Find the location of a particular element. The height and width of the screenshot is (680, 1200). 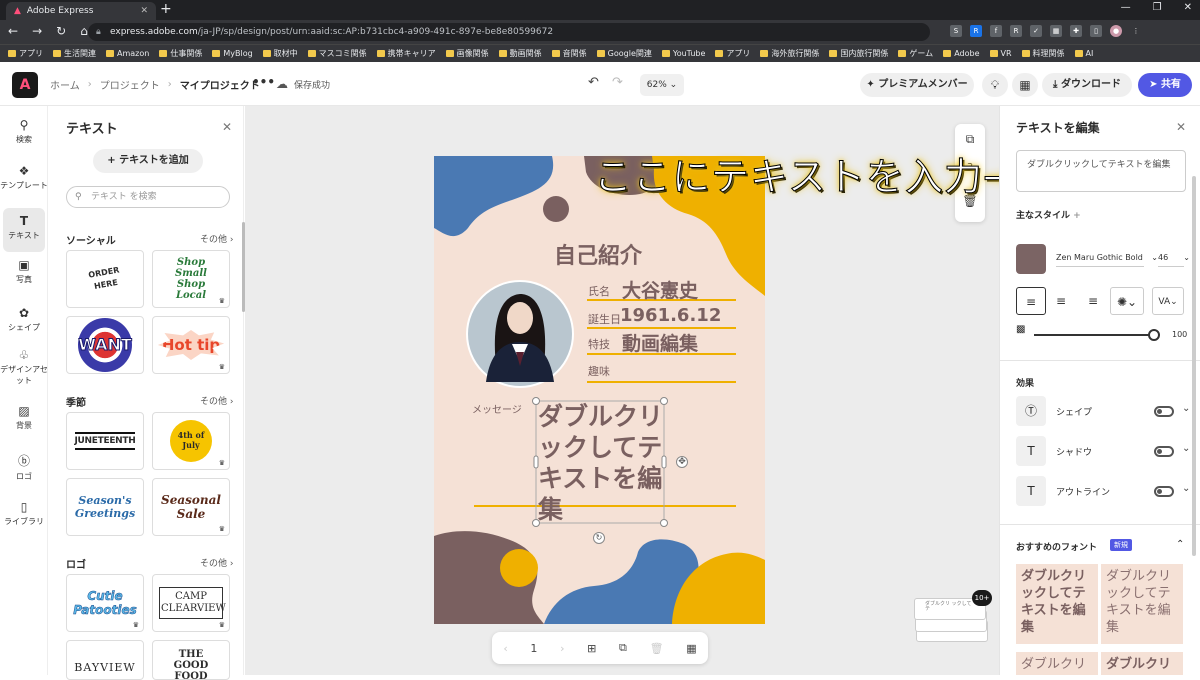

bookmark-item: VR is located at coordinates (1000, 53).